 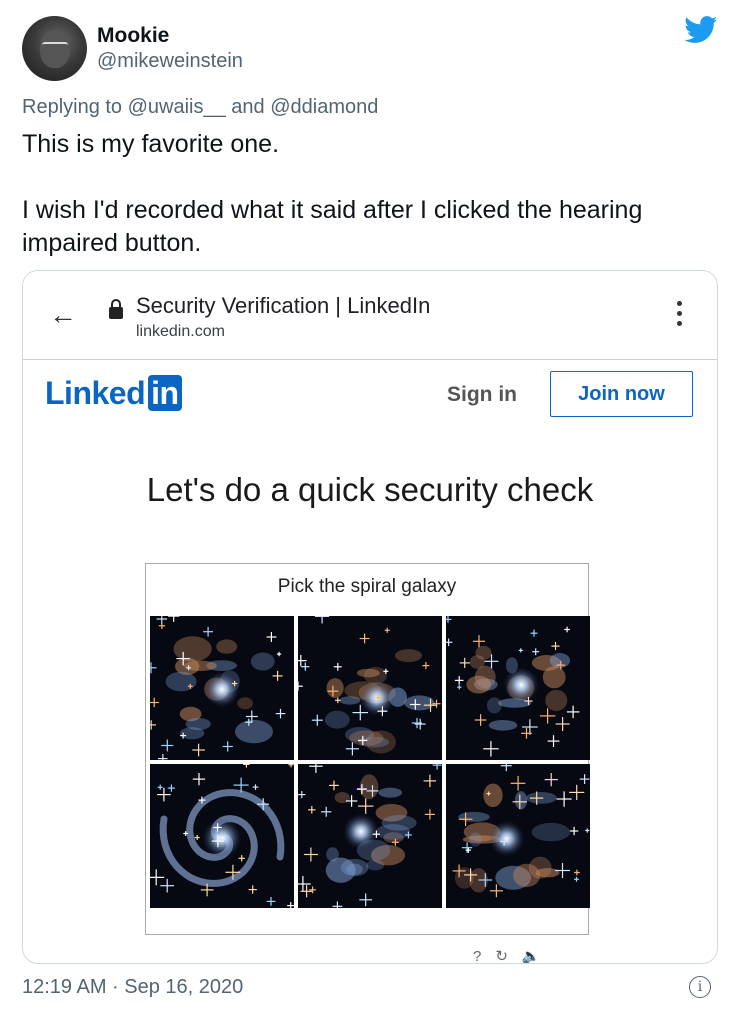 What do you see at coordinates (508, 955) in the screenshot?
I see `reload-icon: ↻` at bounding box center [508, 955].